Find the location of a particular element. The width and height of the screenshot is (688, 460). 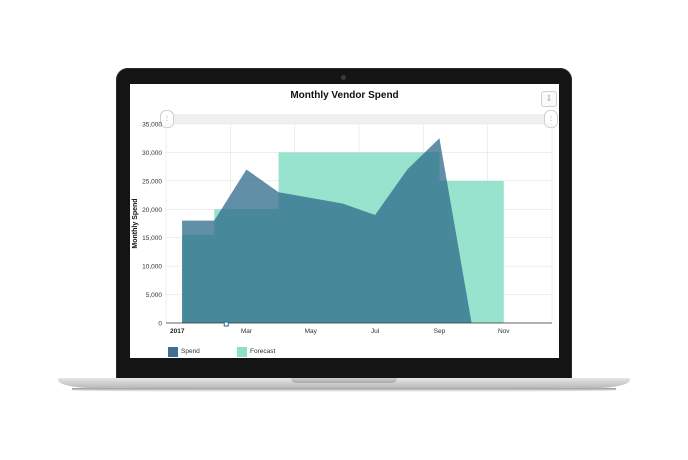

y-tick-label: 30,000 is located at coordinates (152, 153).